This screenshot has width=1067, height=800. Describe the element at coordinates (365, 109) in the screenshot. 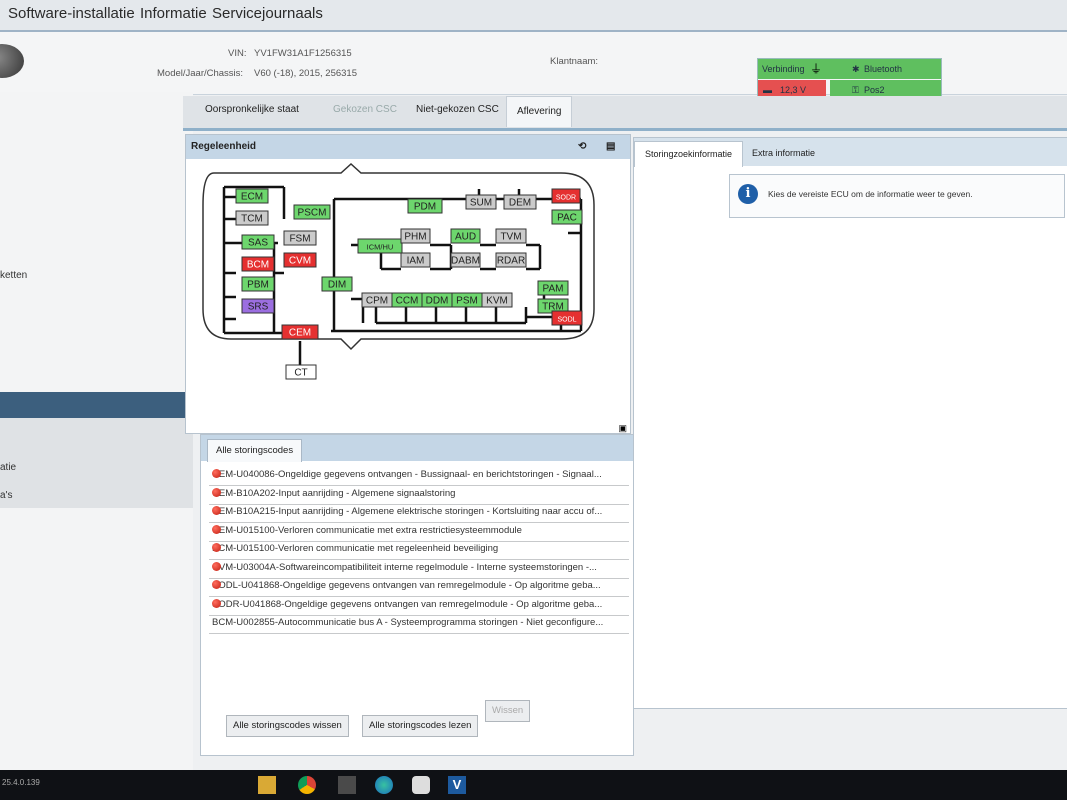

I see `tab-gekozen-csc: Gekozen CSC` at that location.